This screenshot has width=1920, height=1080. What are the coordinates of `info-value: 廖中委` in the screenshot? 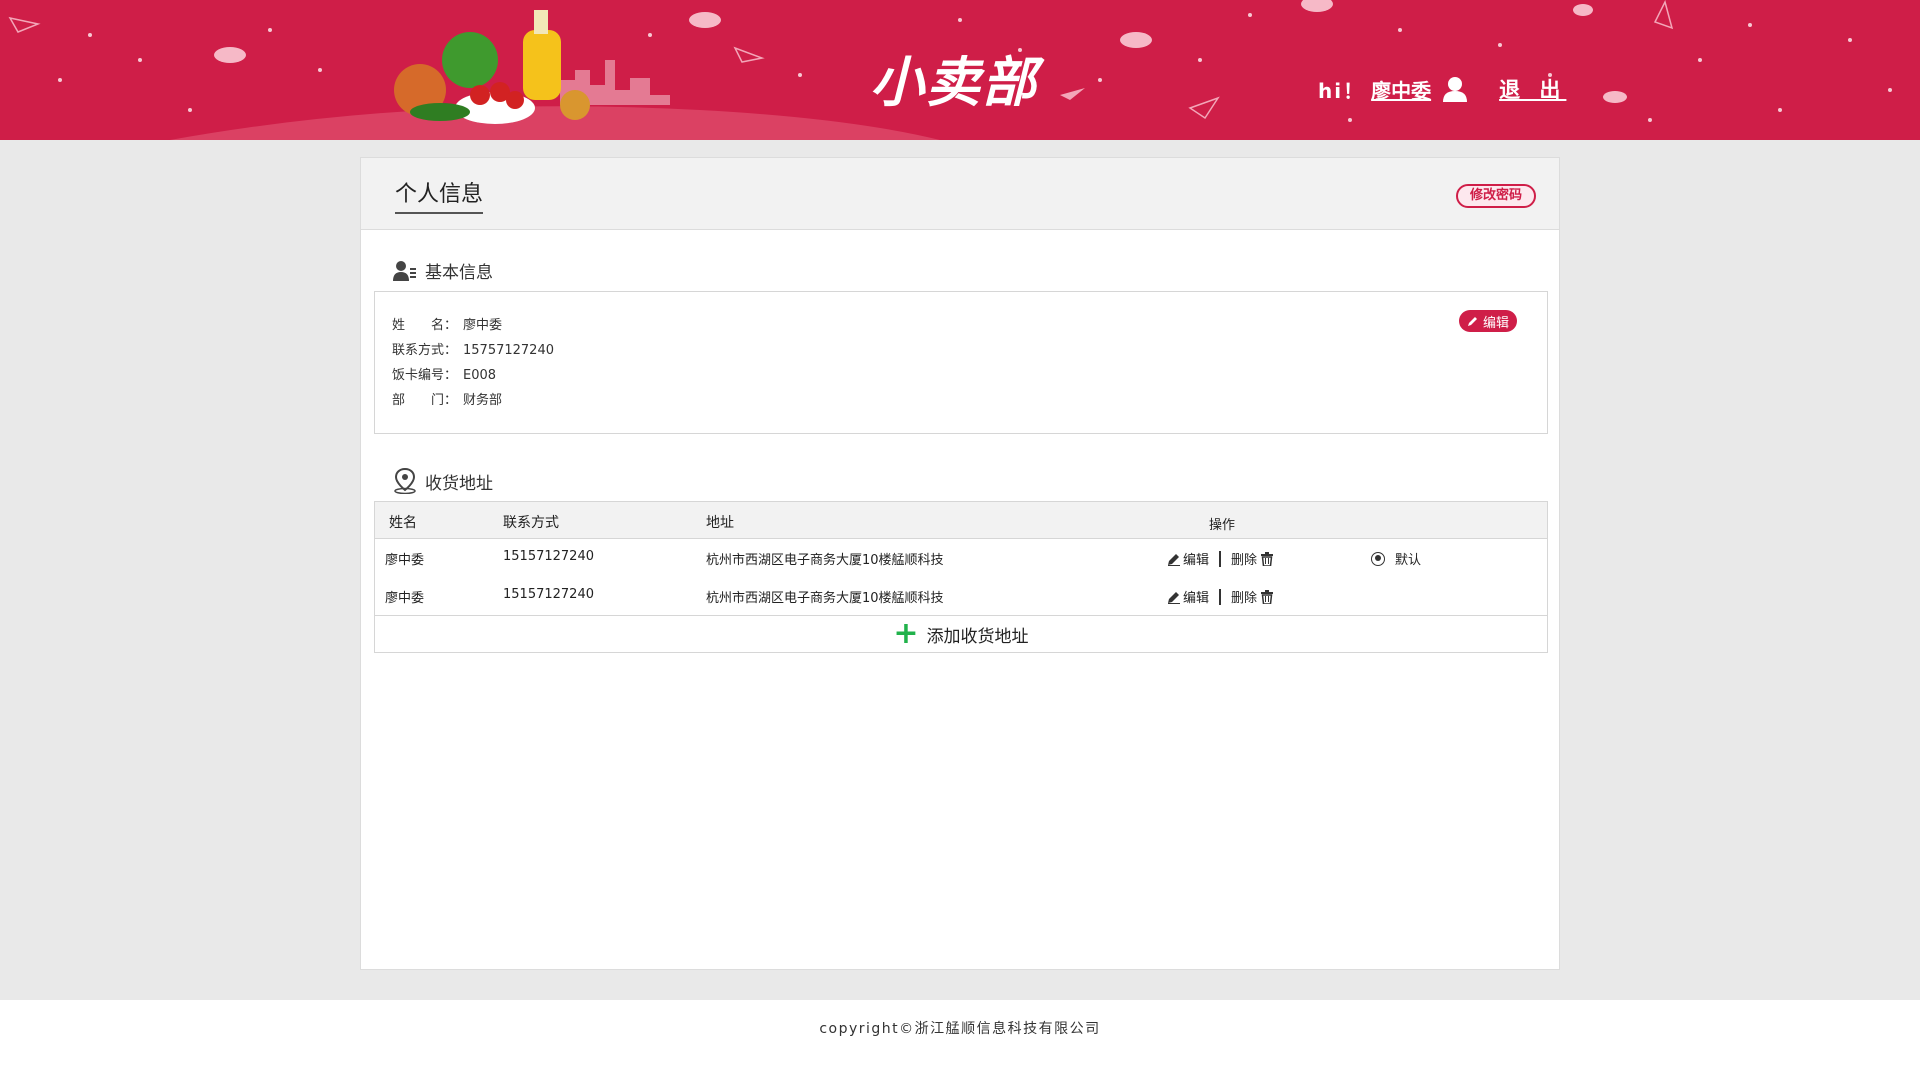 It's located at (483, 325).